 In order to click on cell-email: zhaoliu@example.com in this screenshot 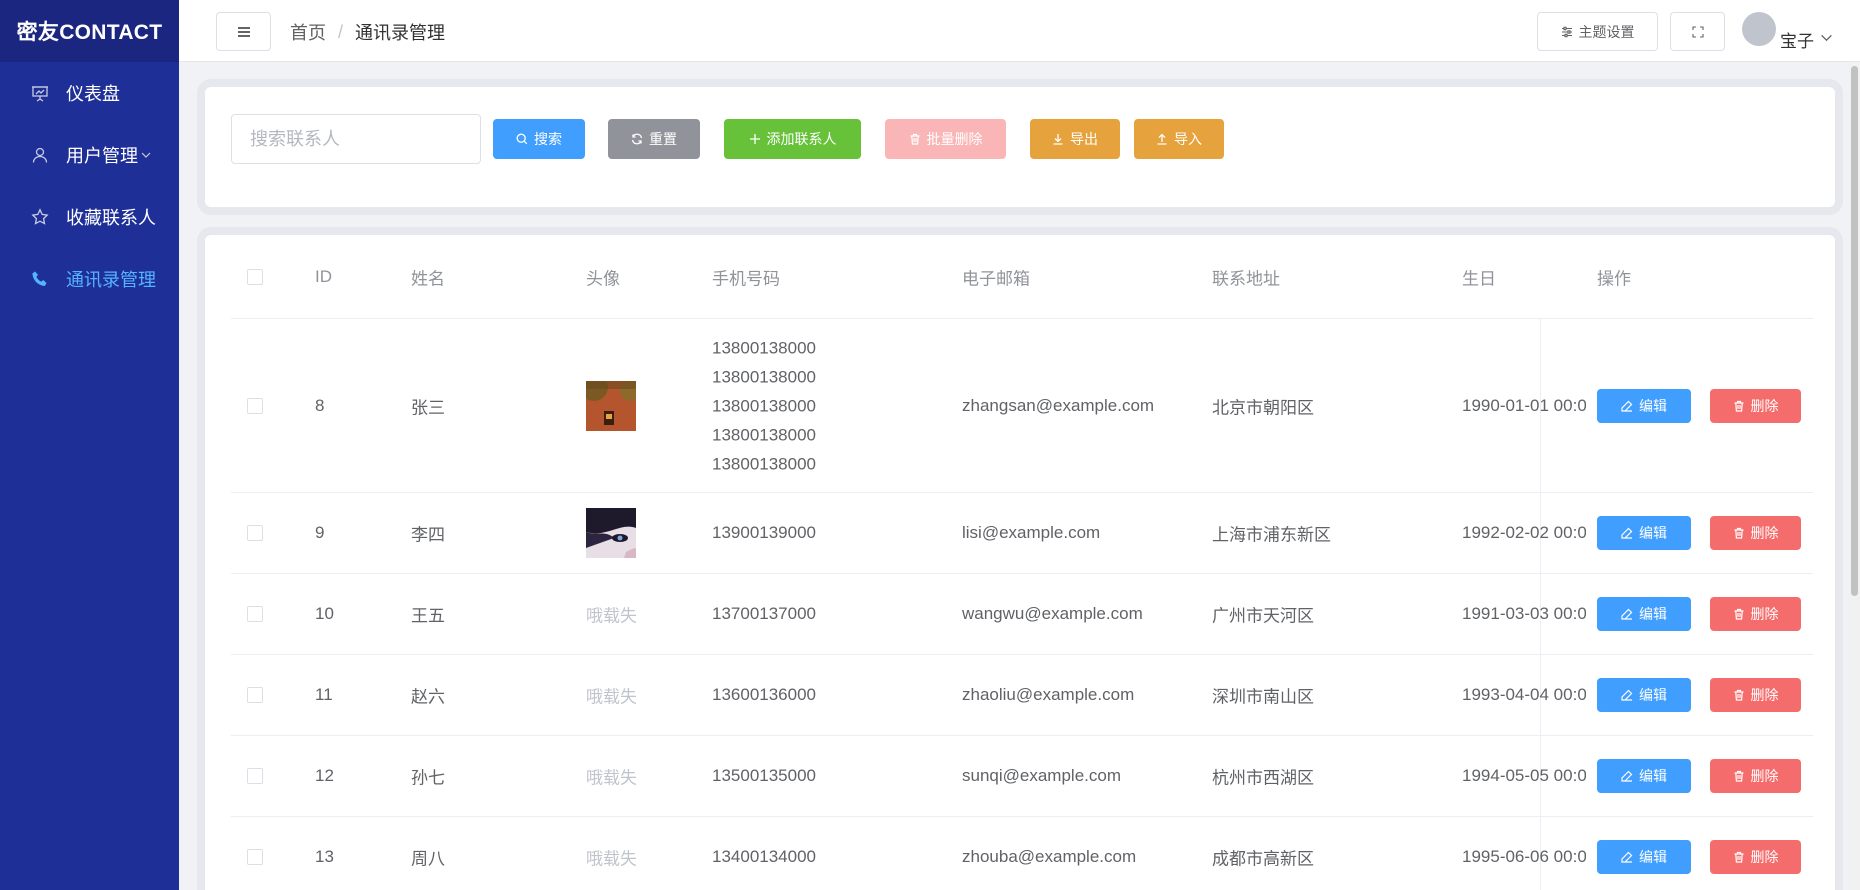, I will do `click(1048, 694)`.